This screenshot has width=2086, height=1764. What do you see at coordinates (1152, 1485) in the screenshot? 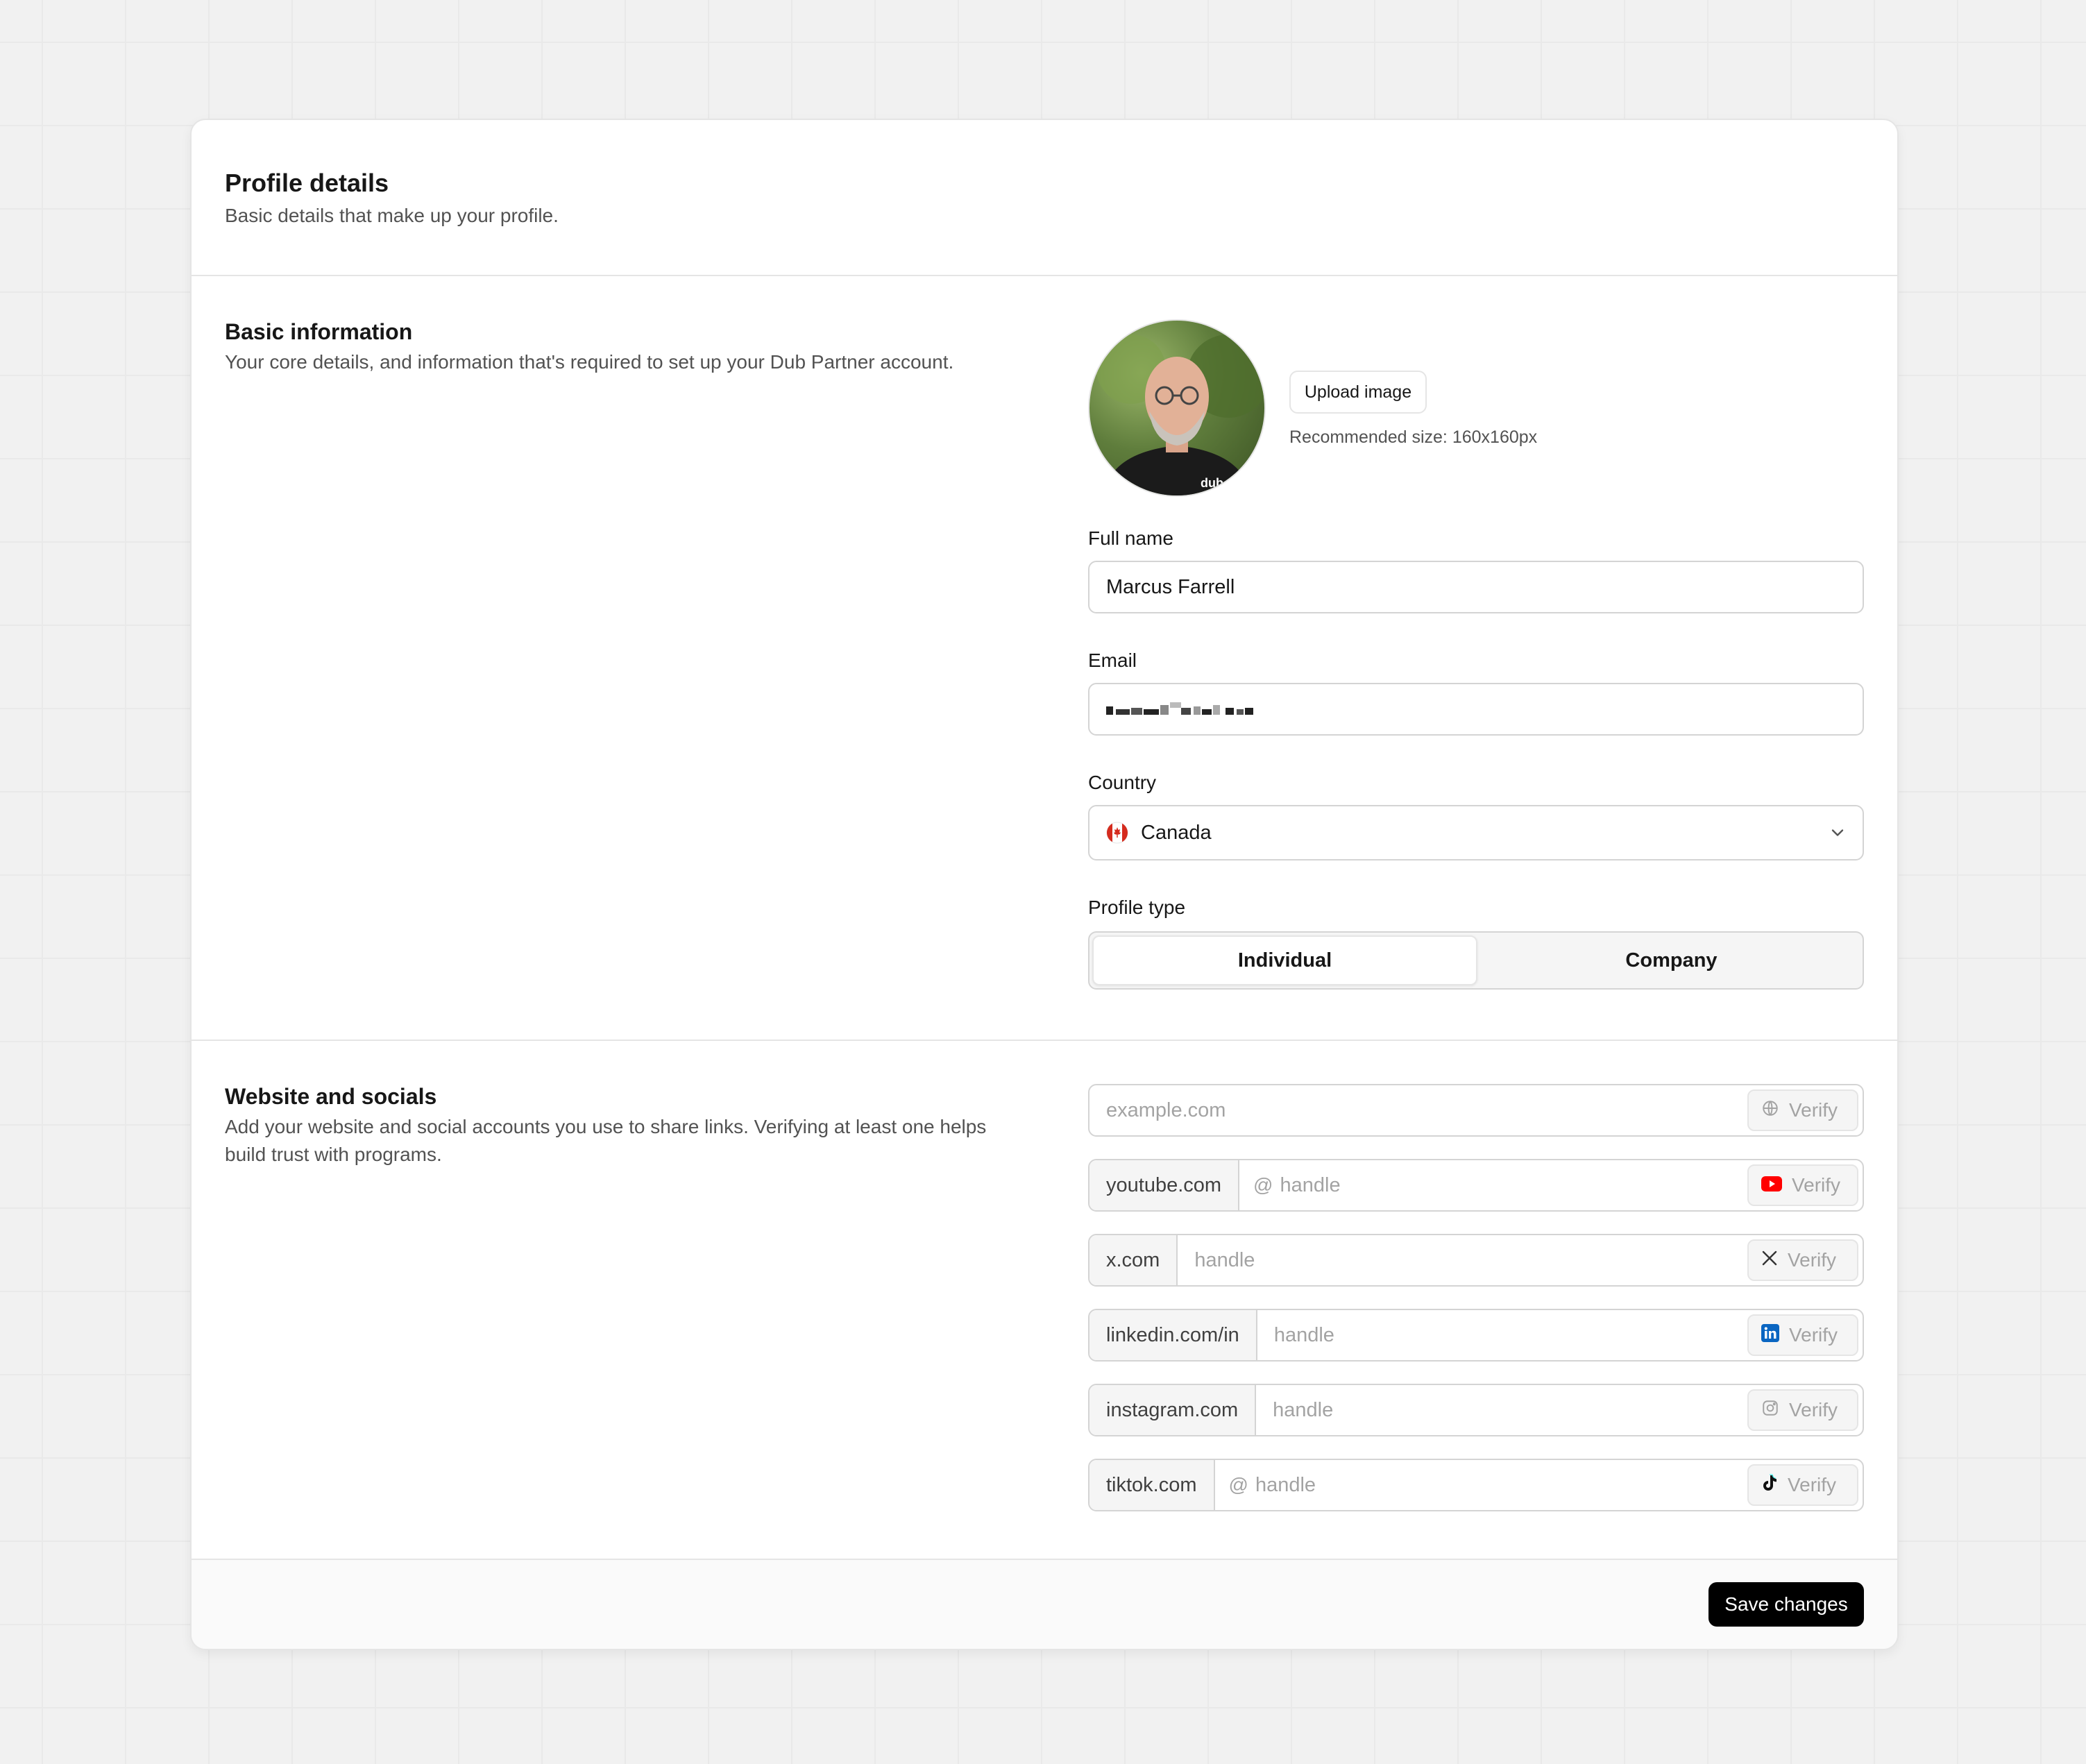
I see `tiktok-prefix: tiktok.com` at bounding box center [1152, 1485].